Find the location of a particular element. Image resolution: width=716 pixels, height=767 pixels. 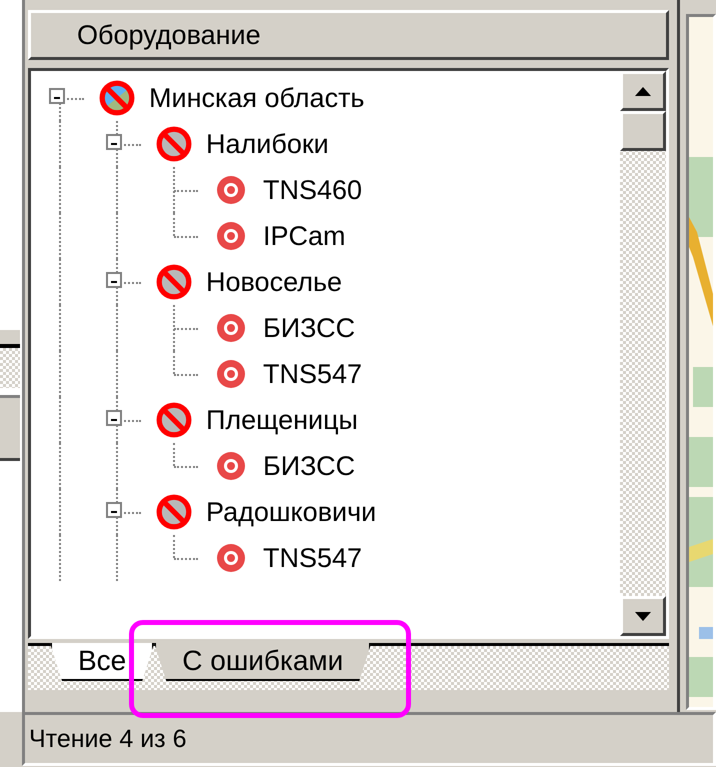

scroll-thumb is located at coordinates (643, 131).